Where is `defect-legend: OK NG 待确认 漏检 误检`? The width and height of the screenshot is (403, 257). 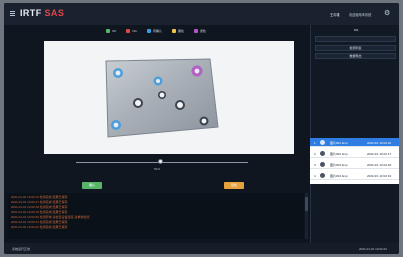
defect-legend: OK NG 待确认 漏检 误检 is located at coordinates (156, 31).